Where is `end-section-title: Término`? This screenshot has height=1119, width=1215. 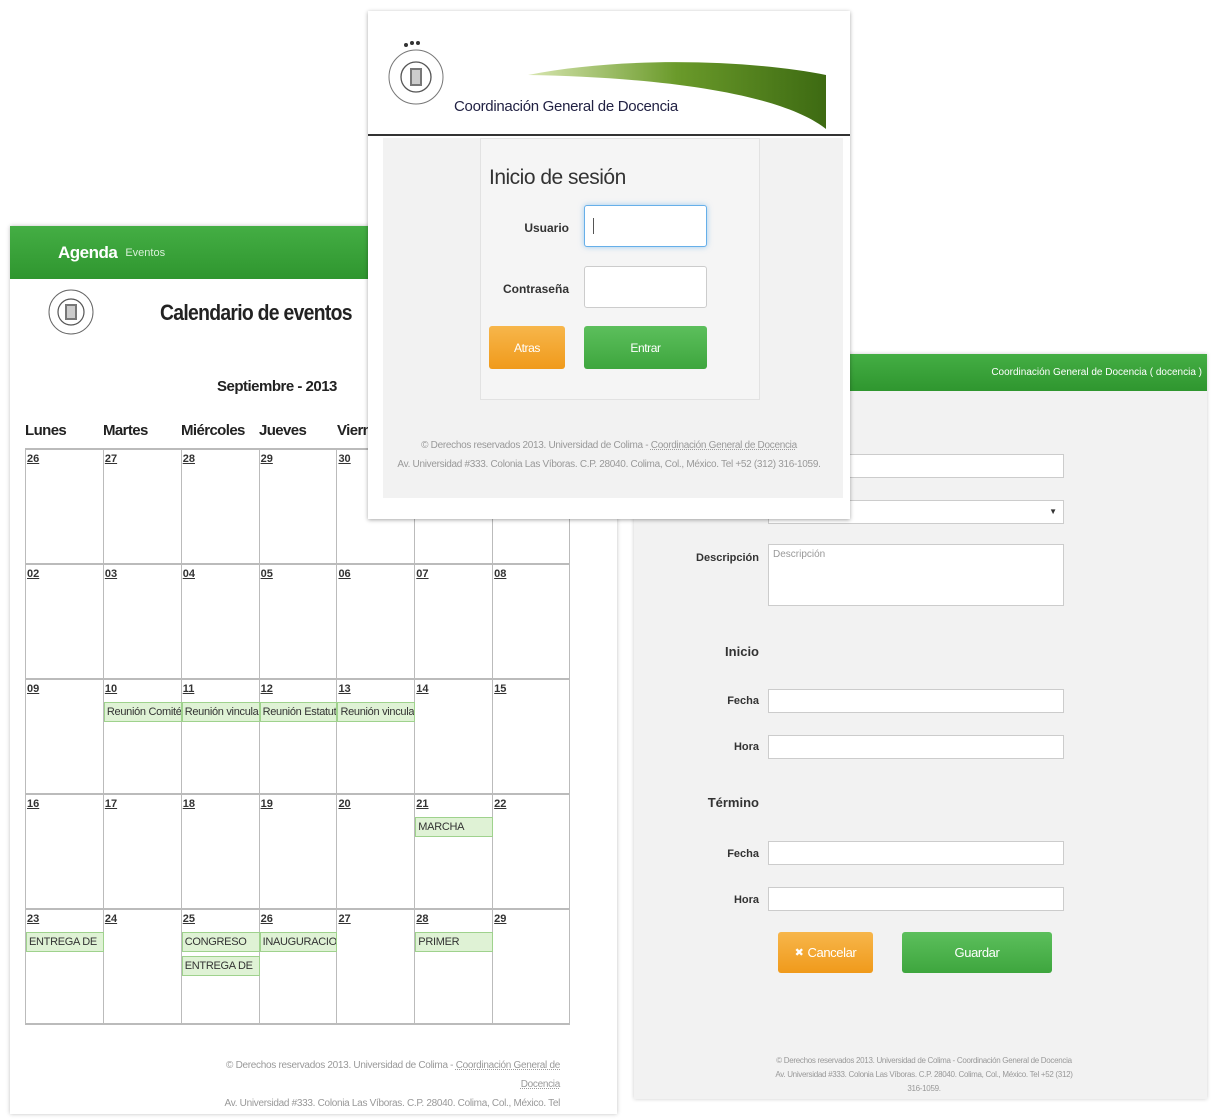
end-section-title: Término is located at coordinates (733, 802).